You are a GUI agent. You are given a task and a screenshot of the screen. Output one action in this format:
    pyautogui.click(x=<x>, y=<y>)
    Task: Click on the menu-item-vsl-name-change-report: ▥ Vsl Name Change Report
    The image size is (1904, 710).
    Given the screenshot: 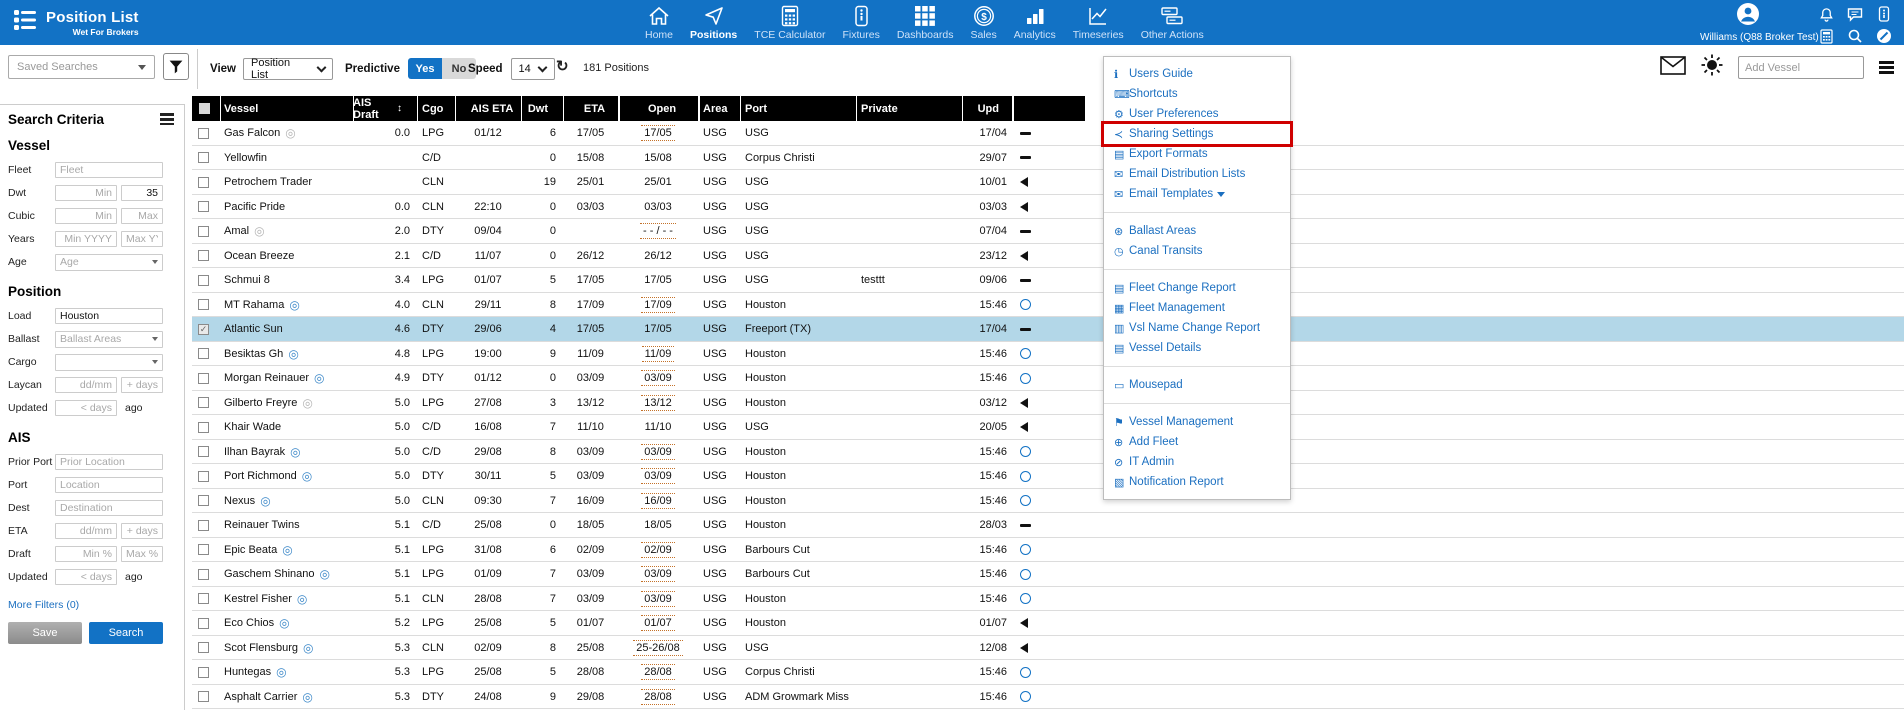 What is the action you would take?
    pyautogui.click(x=1197, y=328)
    